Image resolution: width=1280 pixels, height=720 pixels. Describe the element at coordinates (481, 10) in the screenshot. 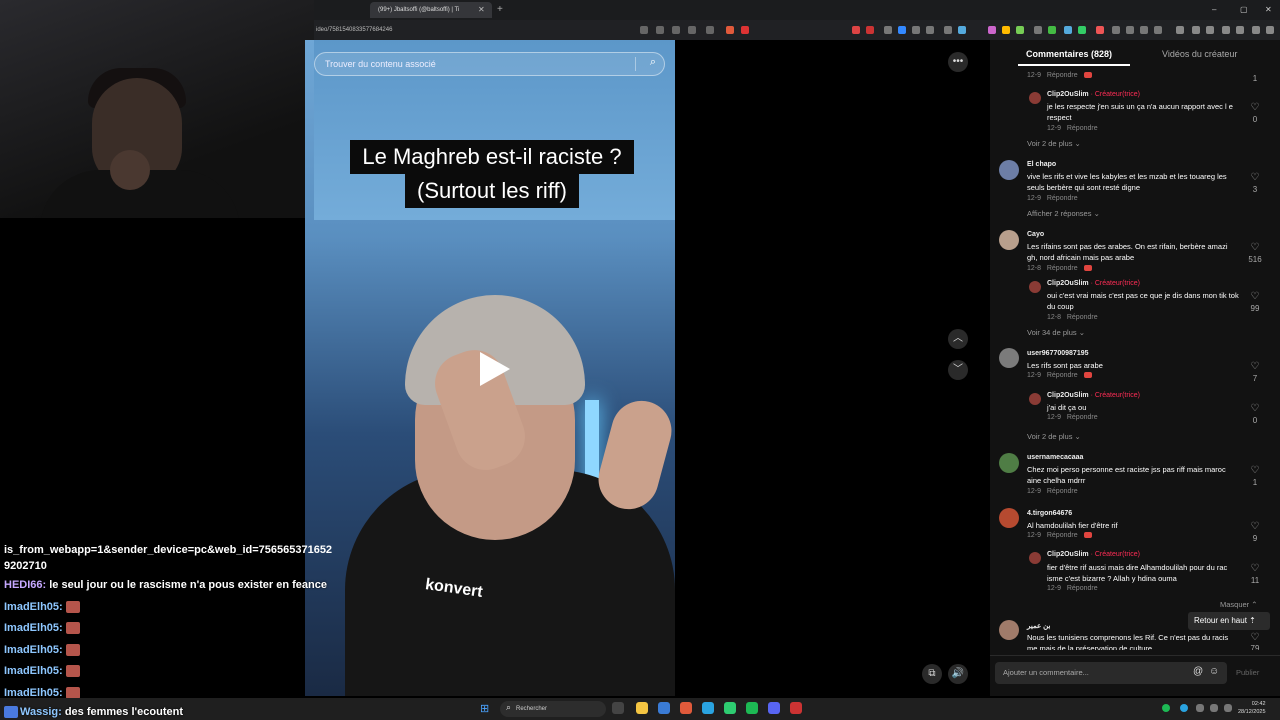

I see `tab-close-icon: ✕` at that location.